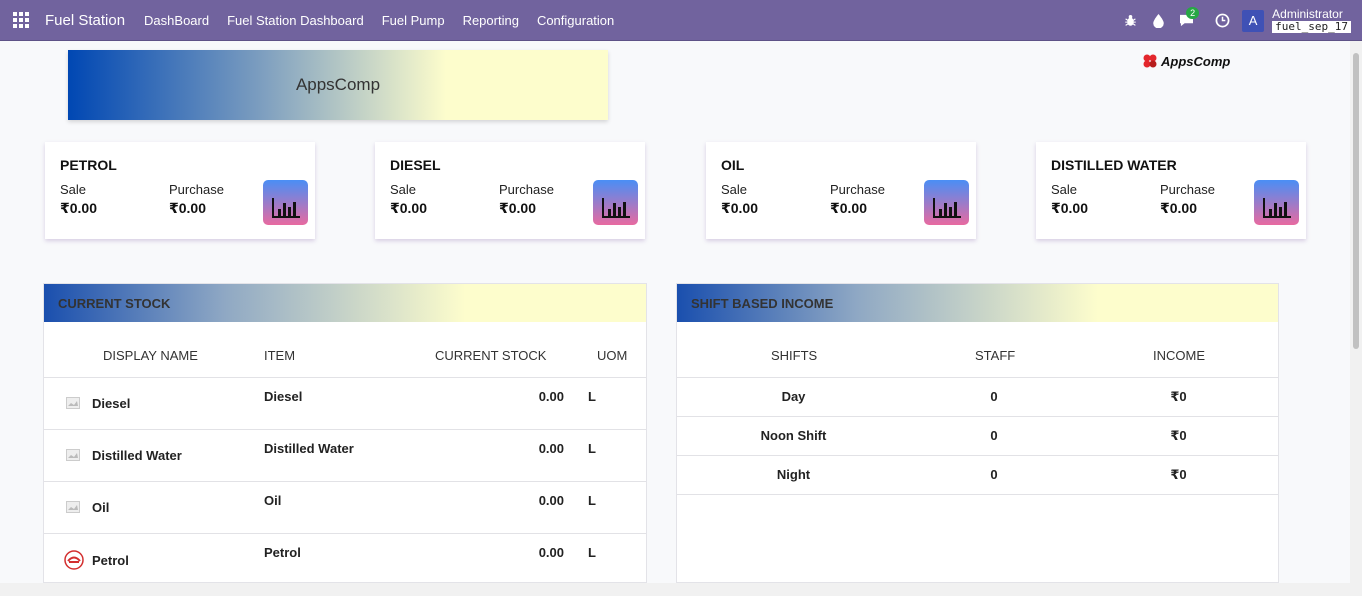 The height and width of the screenshot is (596, 1362). I want to click on item-cell: Oil, so click(273, 500).